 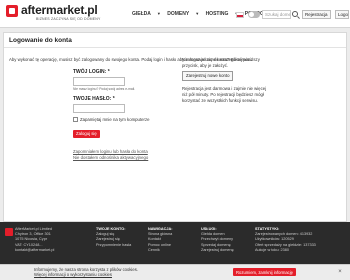 I want to click on search-input: Szukaj domen, so click(x=276, y=14).